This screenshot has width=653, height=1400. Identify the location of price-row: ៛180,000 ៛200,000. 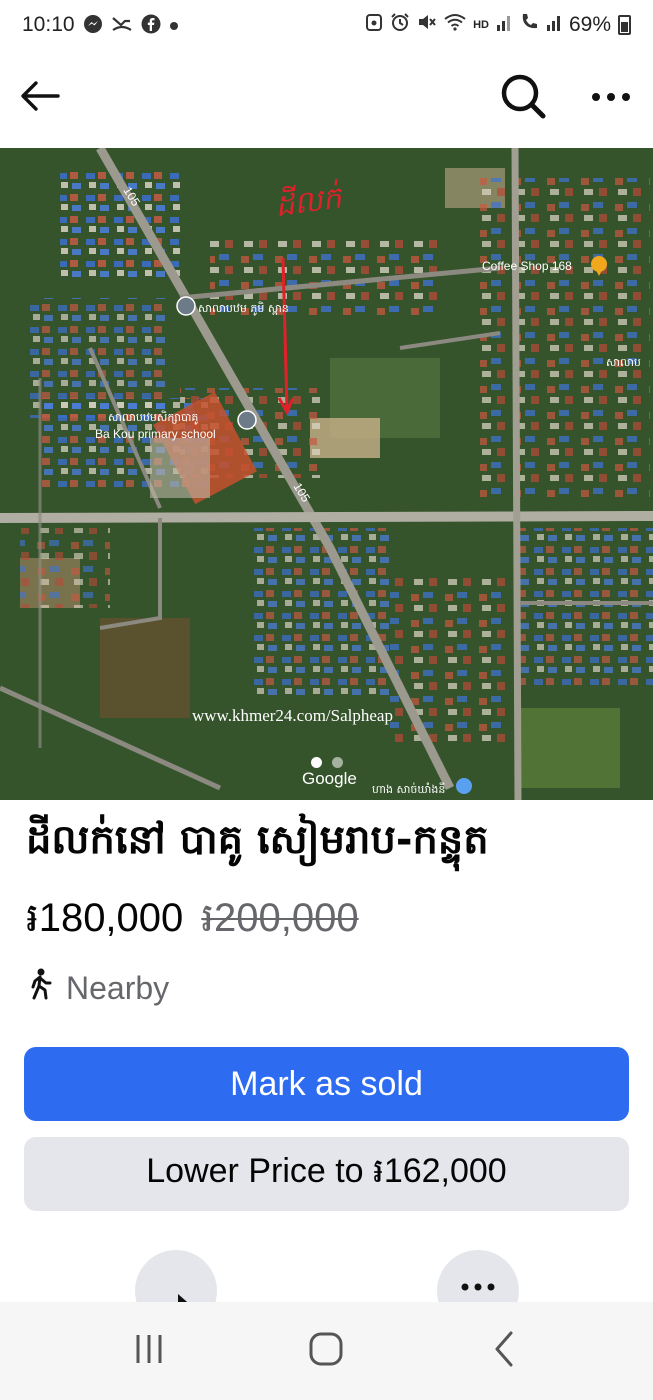
(192, 921).